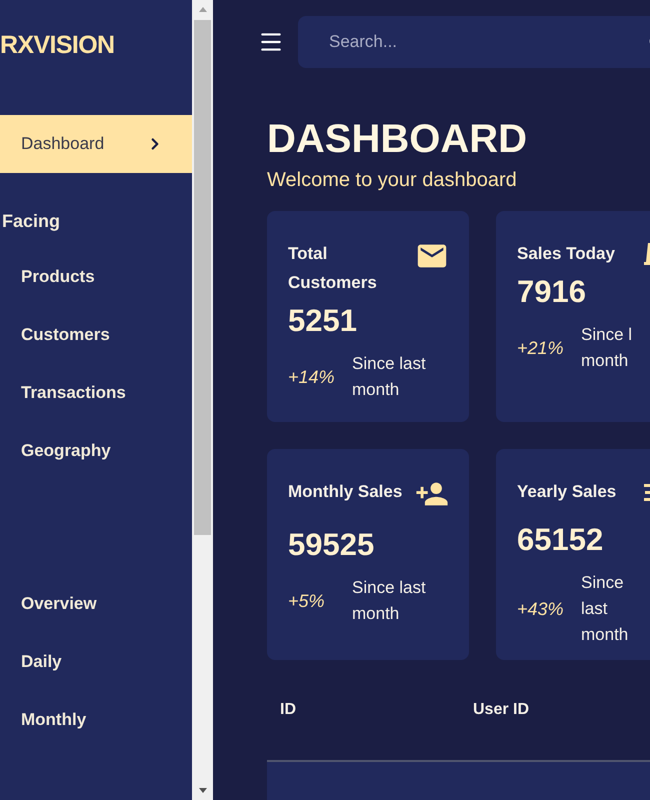  I want to click on page-subtitle: Welcome to your dashboard, so click(392, 180).